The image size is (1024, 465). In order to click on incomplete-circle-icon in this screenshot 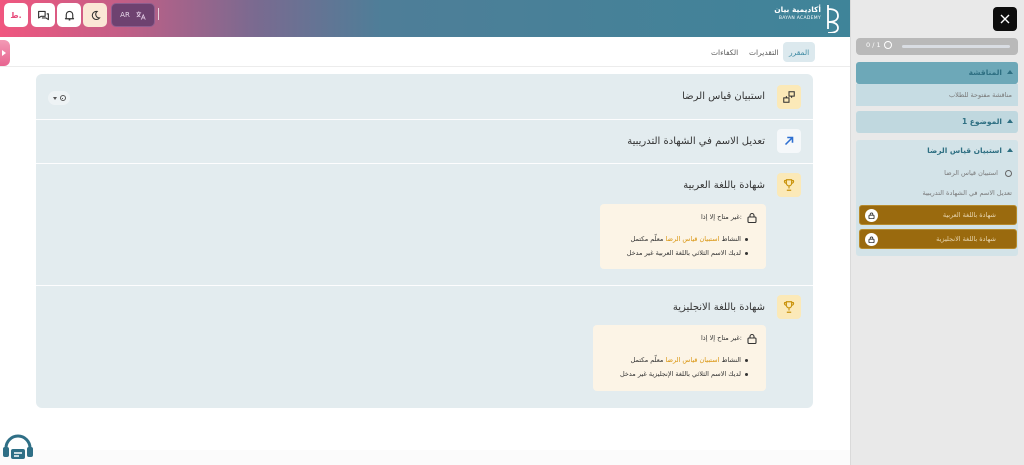, I will do `click(1008, 173)`.